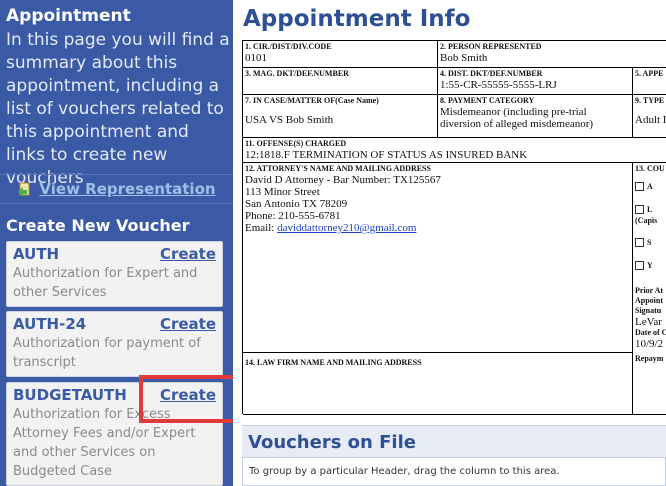 This screenshot has width=666, height=486. I want to click on field-type: 9. TYPE Adult I, so click(649, 116).